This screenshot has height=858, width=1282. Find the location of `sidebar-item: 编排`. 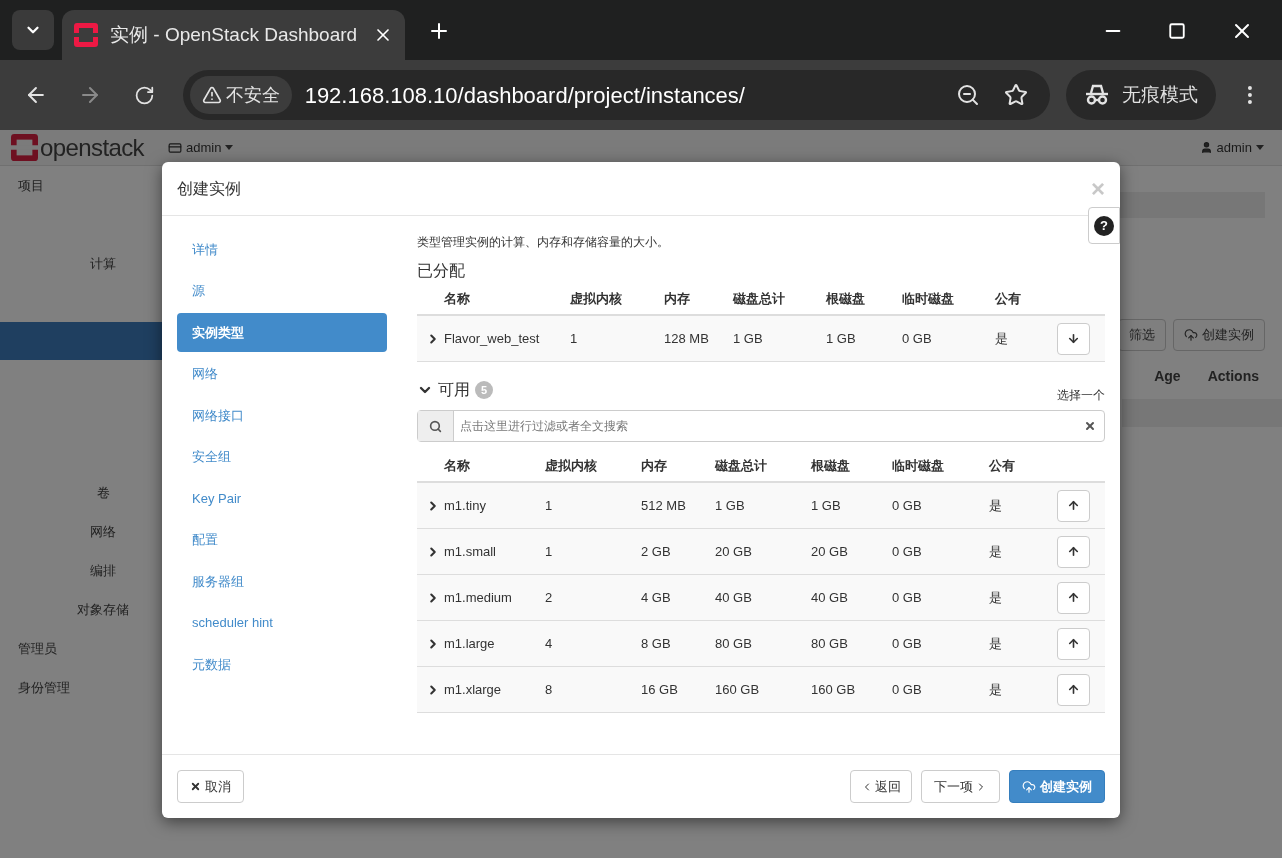

sidebar-item: 编排 is located at coordinates (103, 570).